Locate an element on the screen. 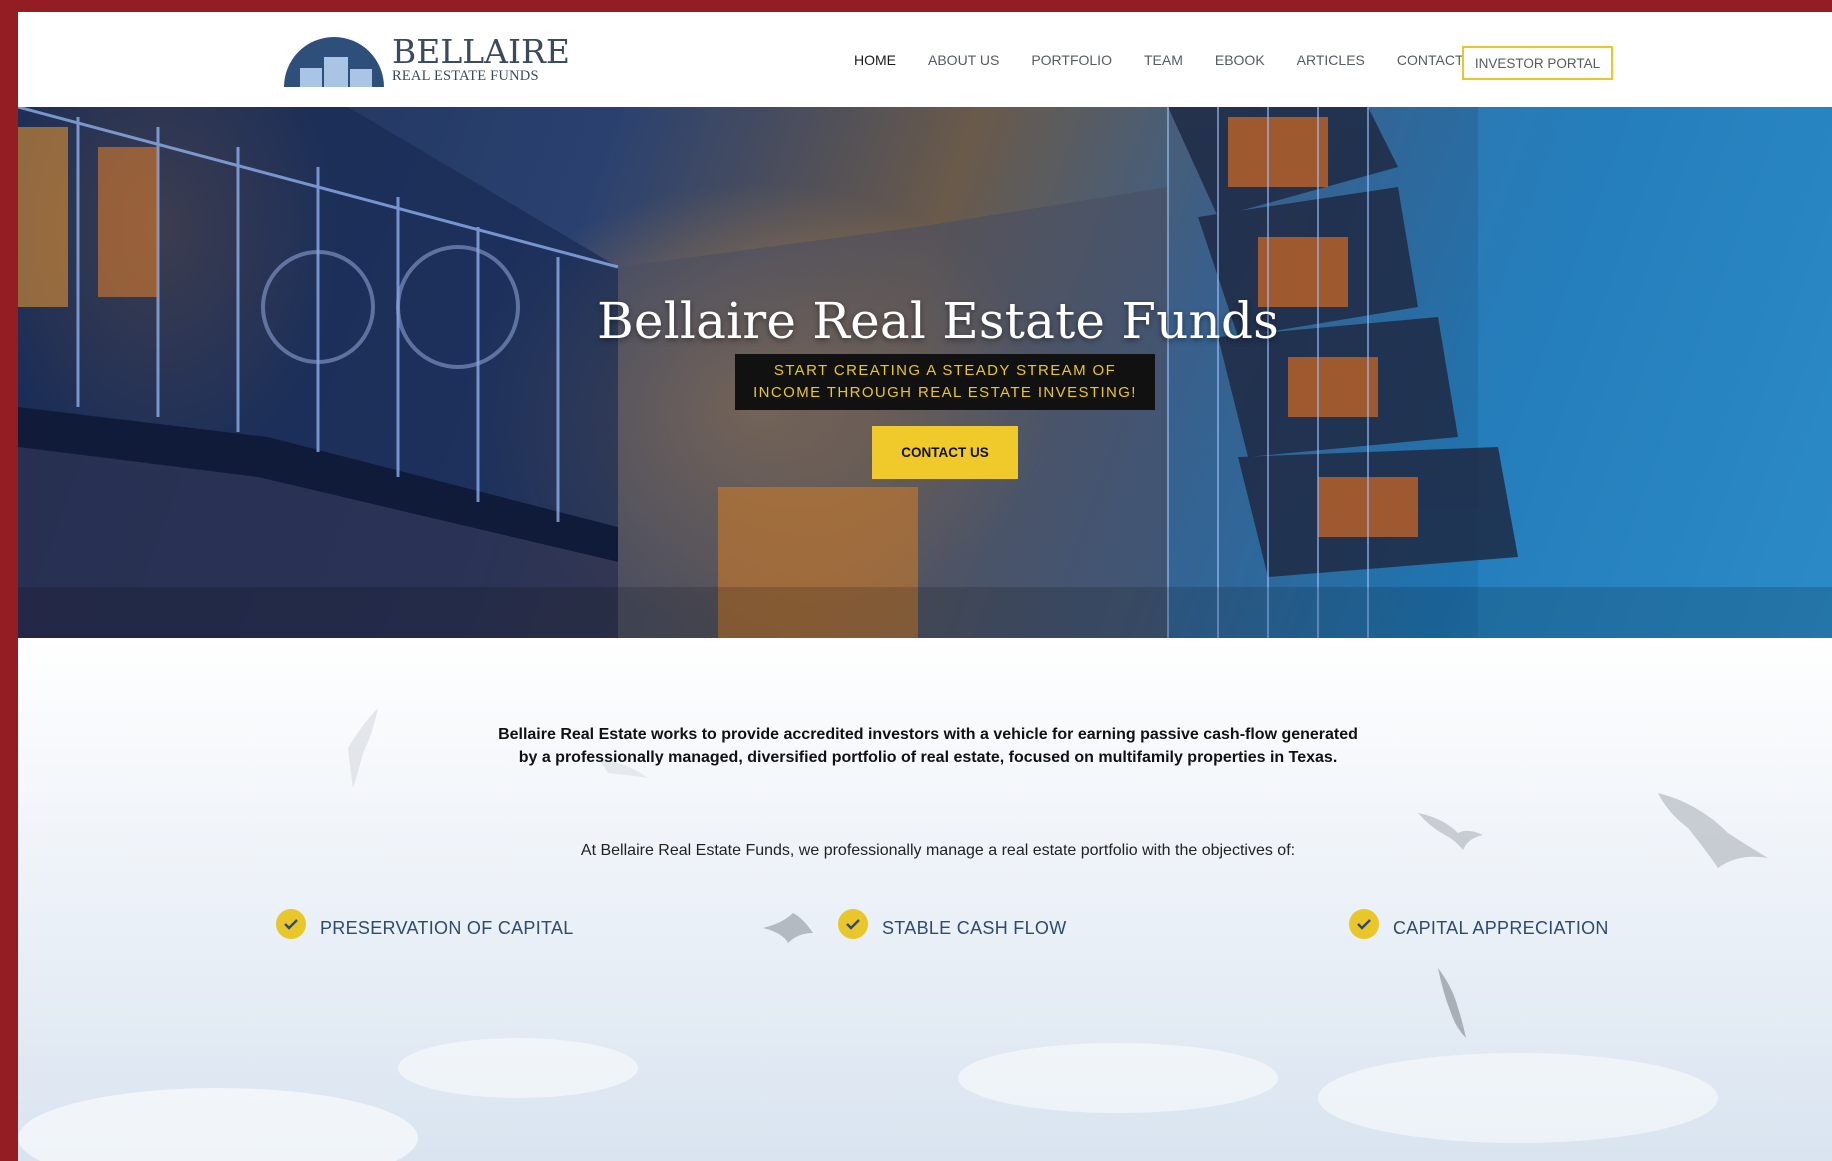 This screenshot has width=1832, height=1161. nav-articles: ARTICLES is located at coordinates (1331, 60).